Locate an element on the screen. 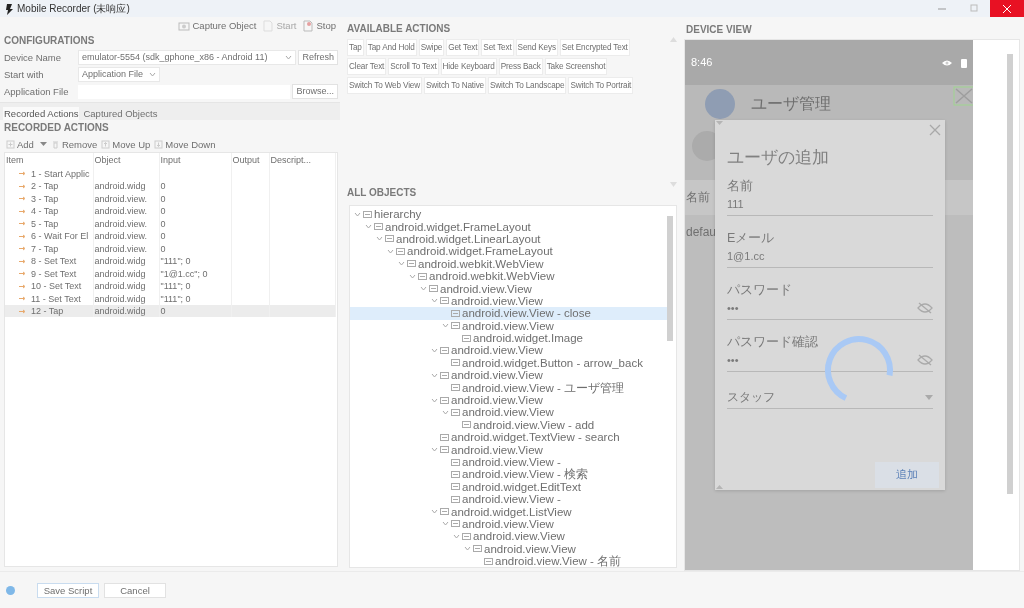 The height and width of the screenshot is (608, 1024). tab: Captured Objects is located at coordinates (120, 114).